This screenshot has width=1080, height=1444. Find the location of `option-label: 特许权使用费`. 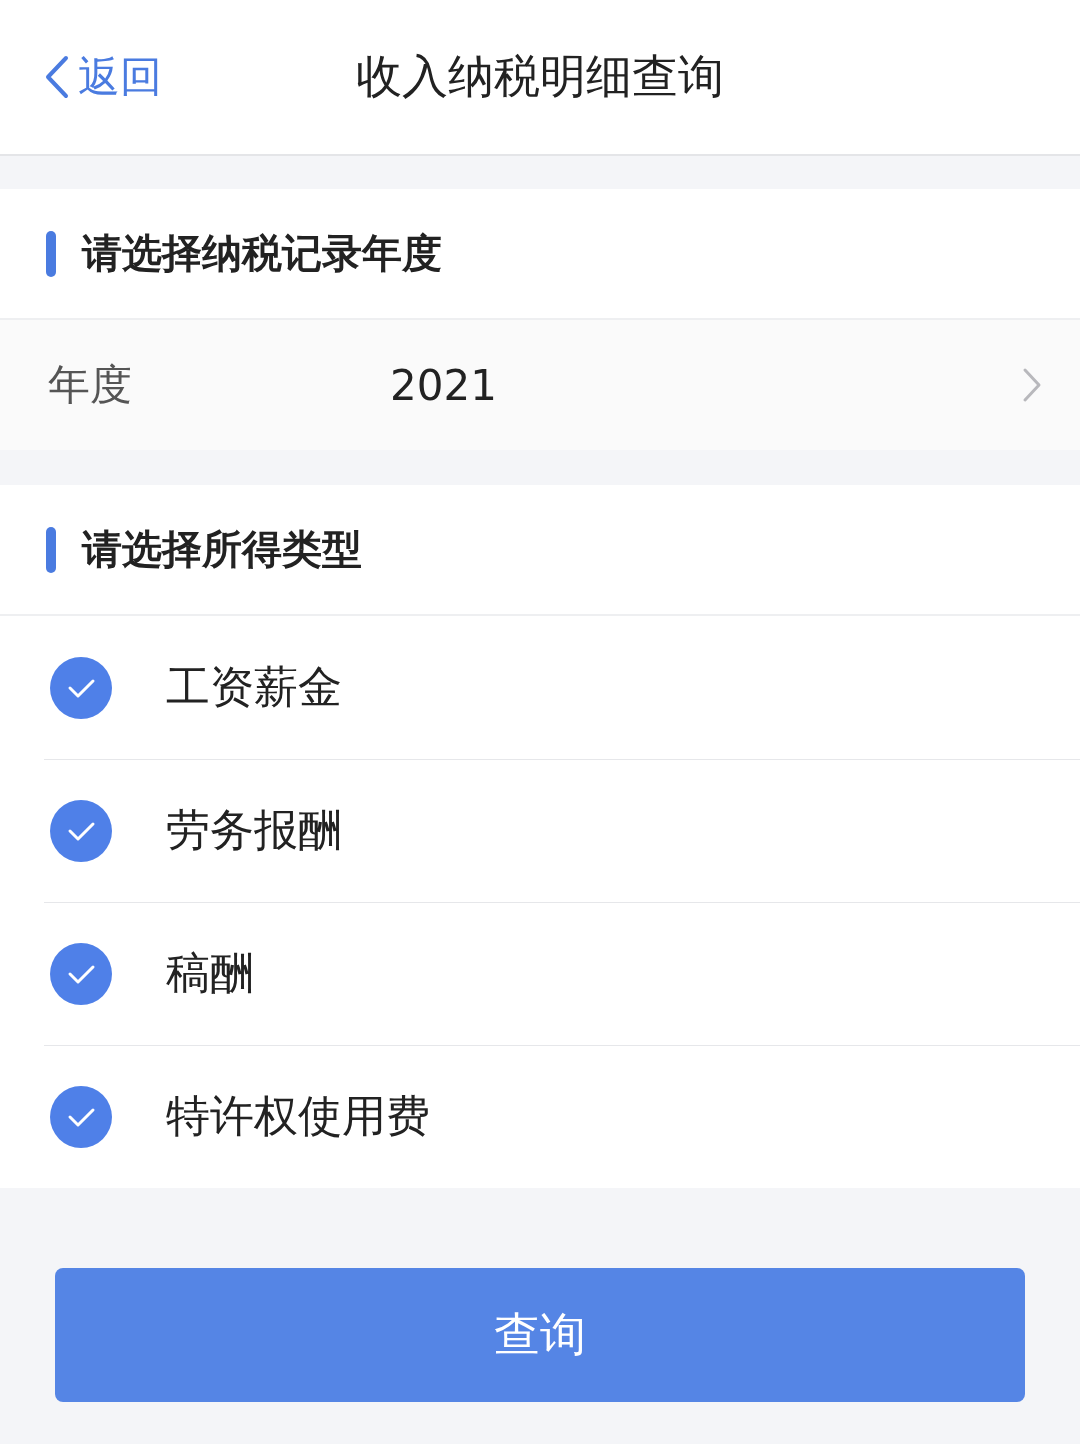

option-label: 特许权使用费 is located at coordinates (298, 1116).